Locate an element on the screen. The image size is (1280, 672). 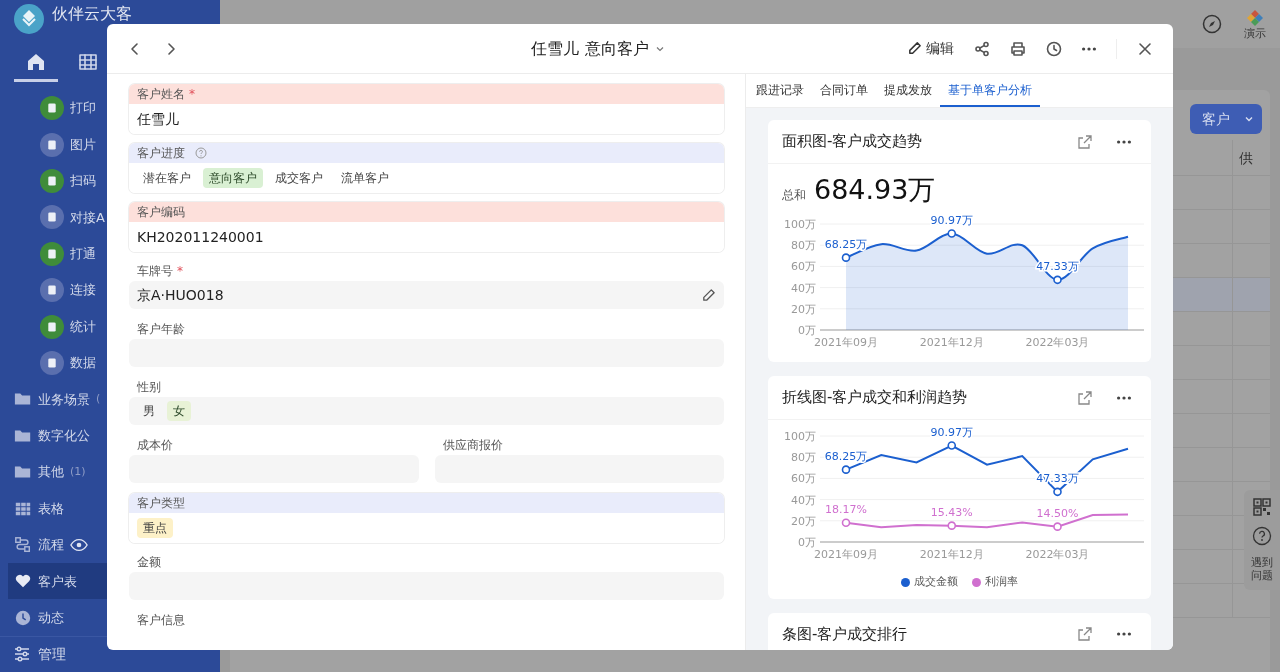
data-label: 68.25万 is located at coordinates (846, 456).